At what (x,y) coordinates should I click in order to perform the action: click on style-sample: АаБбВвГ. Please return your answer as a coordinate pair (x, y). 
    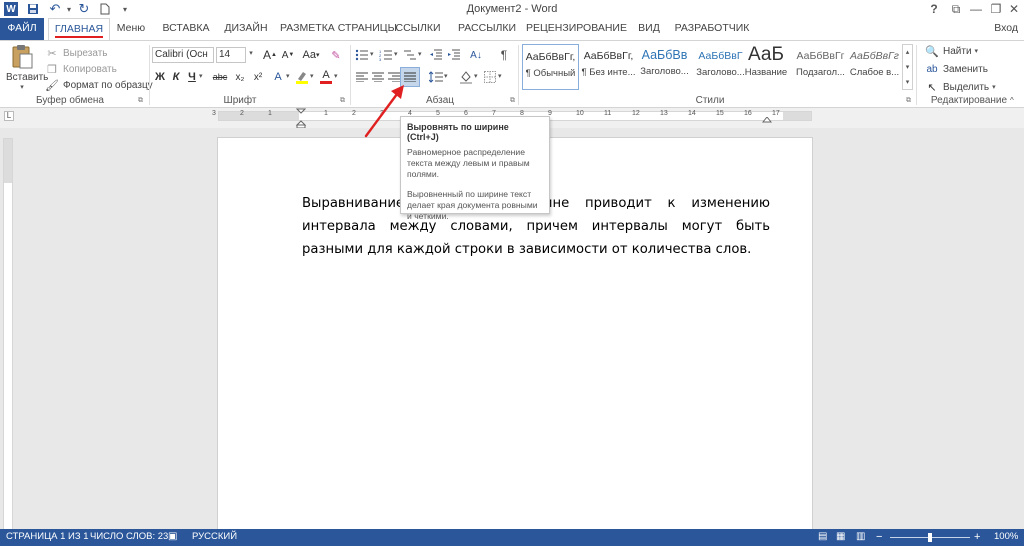
    Looking at the image, I should click on (720, 56).